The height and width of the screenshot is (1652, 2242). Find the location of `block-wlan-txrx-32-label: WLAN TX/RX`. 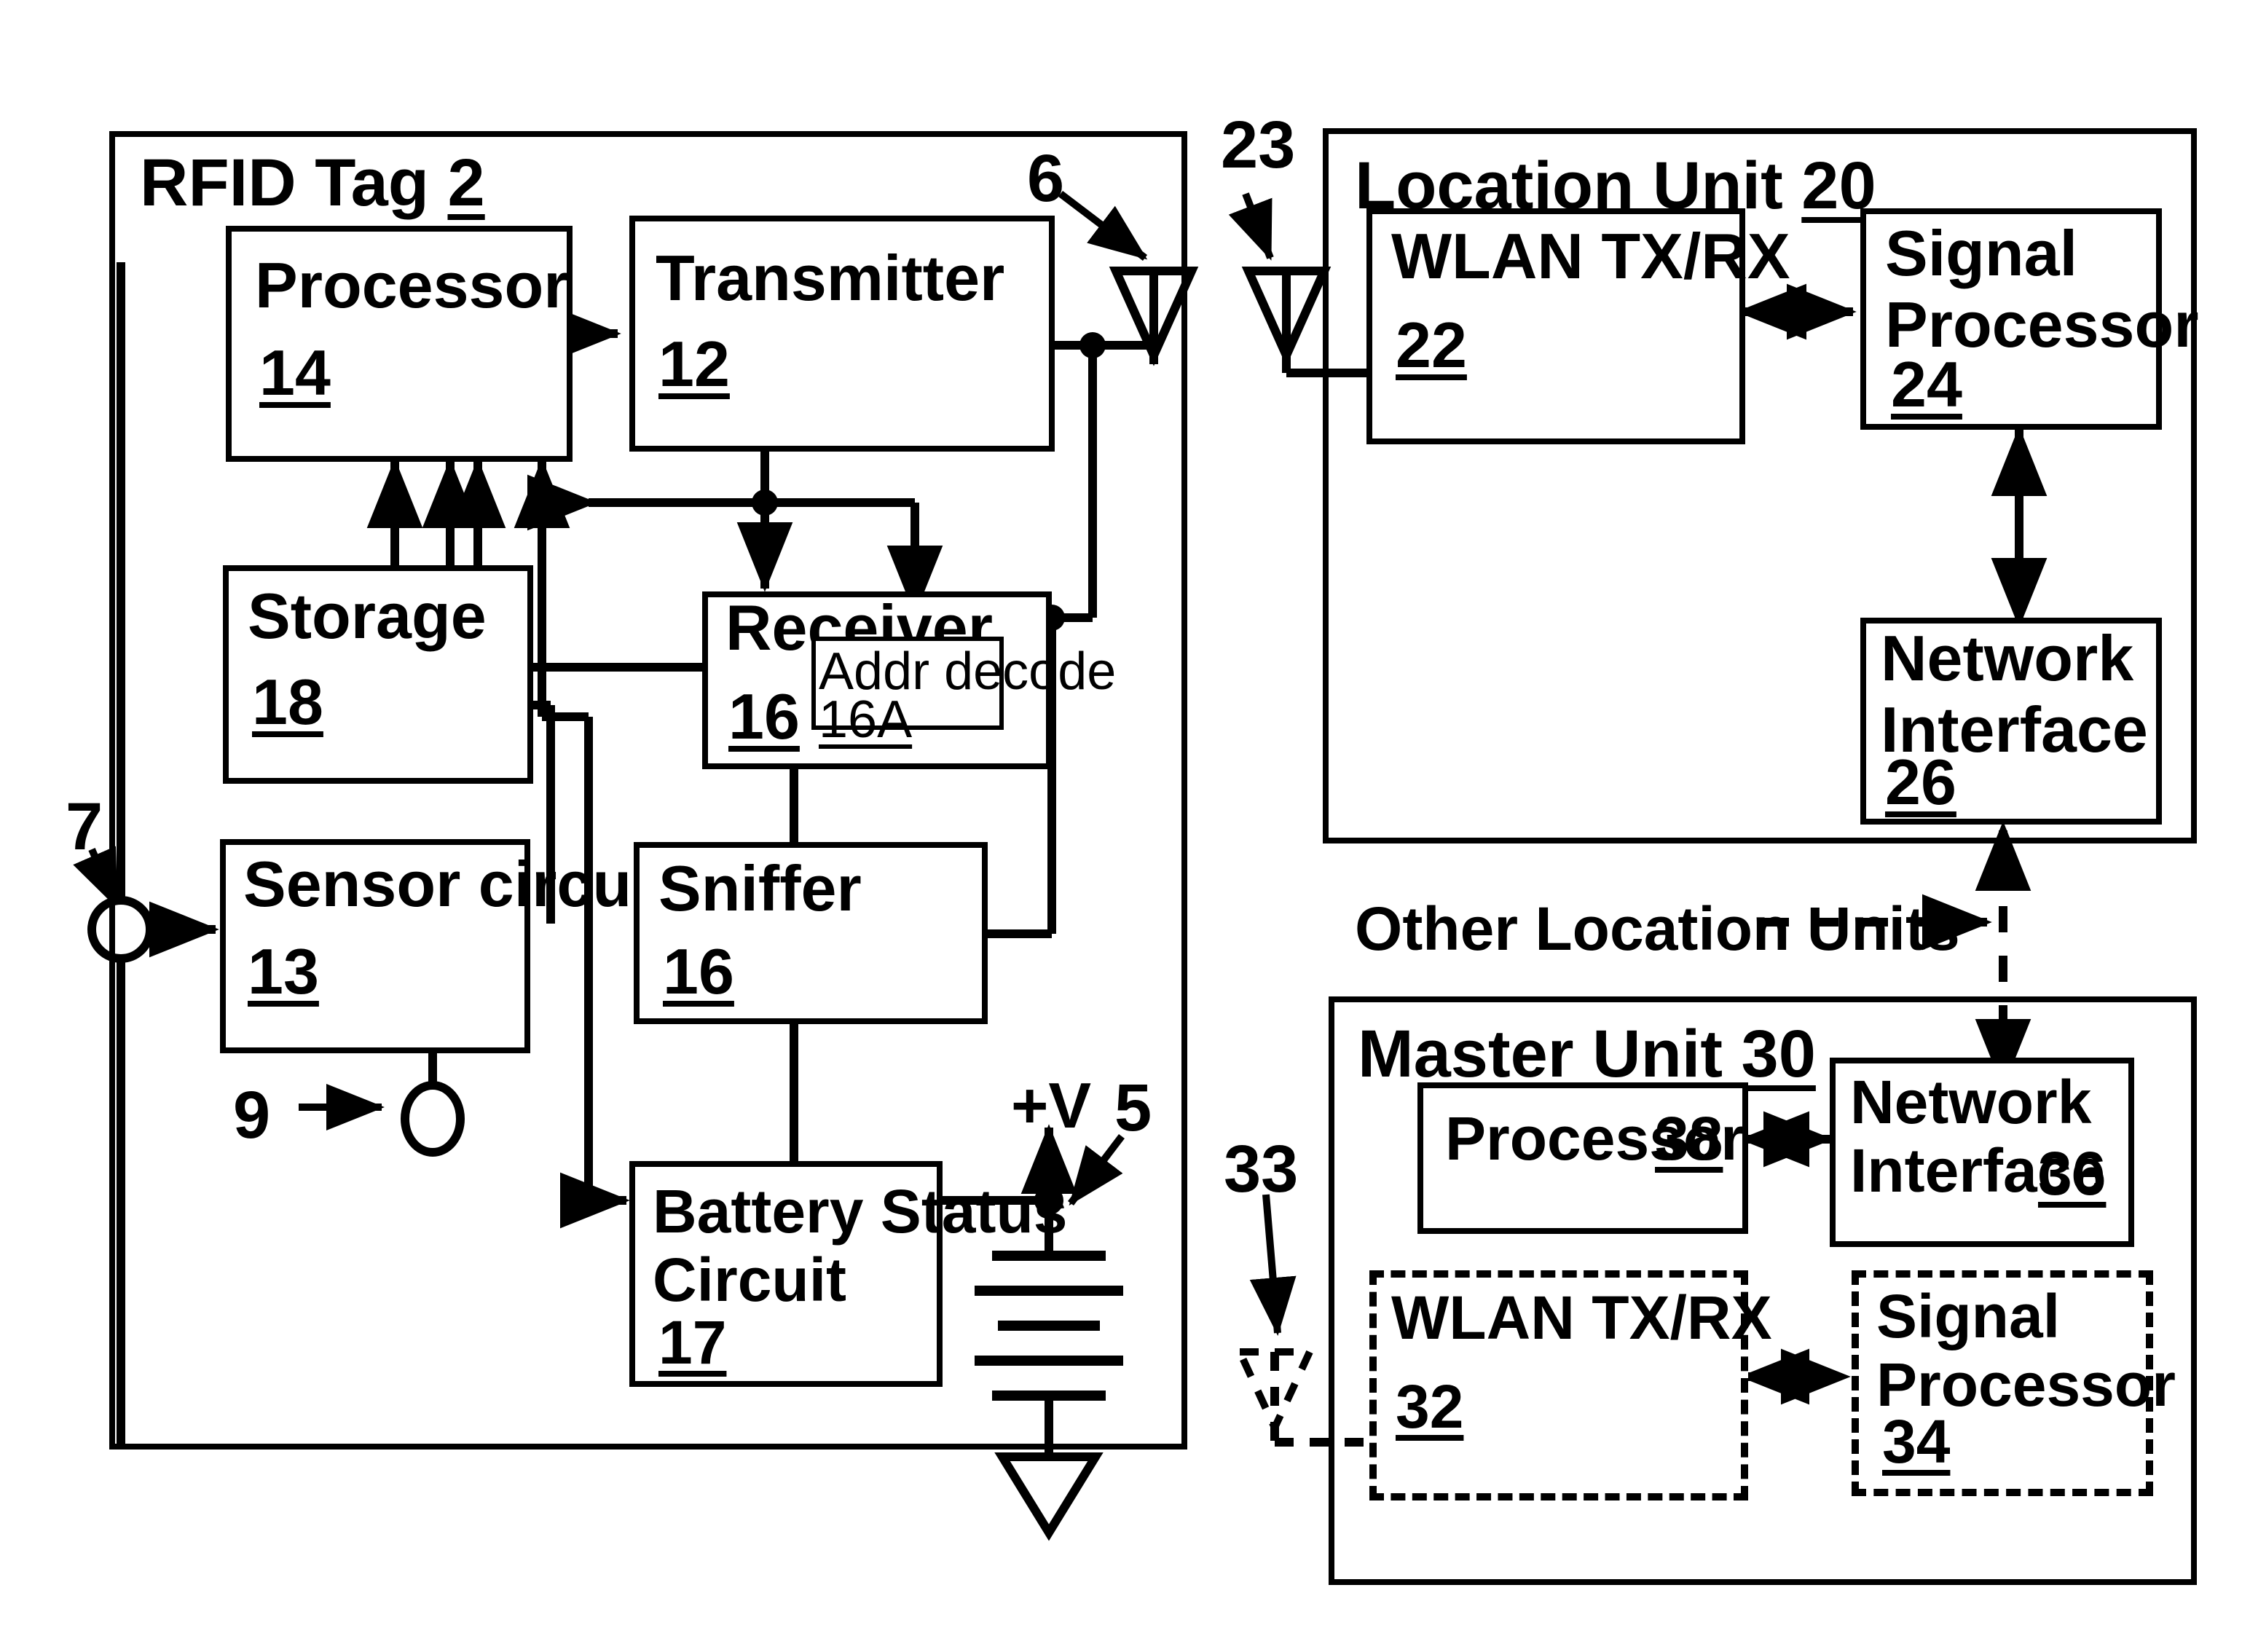

block-wlan-txrx-32-label: WLAN TX/RX is located at coordinates (1581, 1317).